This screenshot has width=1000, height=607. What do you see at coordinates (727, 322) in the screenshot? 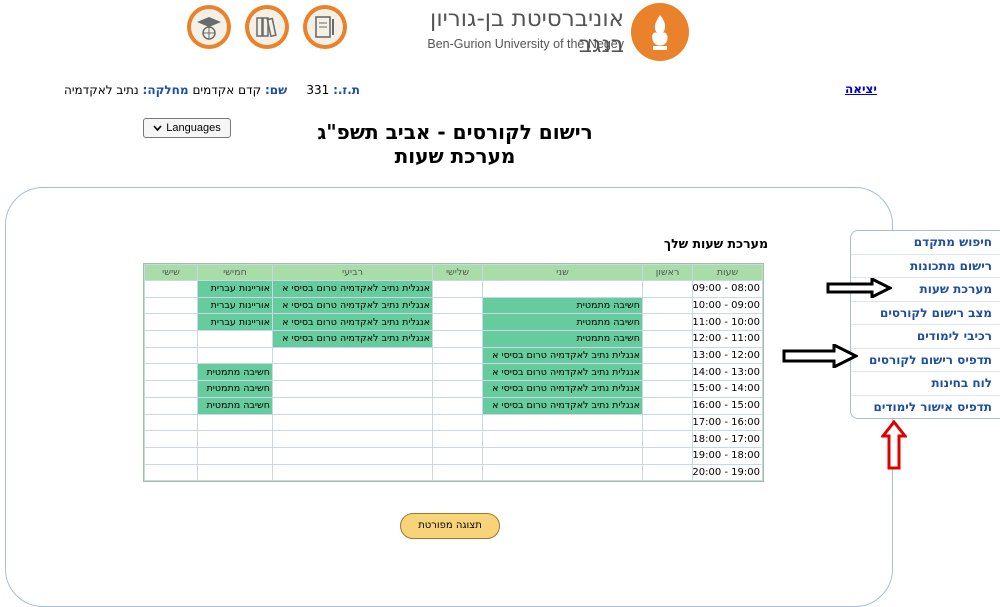
I see `time-cell: 10:00 - 11:00` at bounding box center [727, 322].